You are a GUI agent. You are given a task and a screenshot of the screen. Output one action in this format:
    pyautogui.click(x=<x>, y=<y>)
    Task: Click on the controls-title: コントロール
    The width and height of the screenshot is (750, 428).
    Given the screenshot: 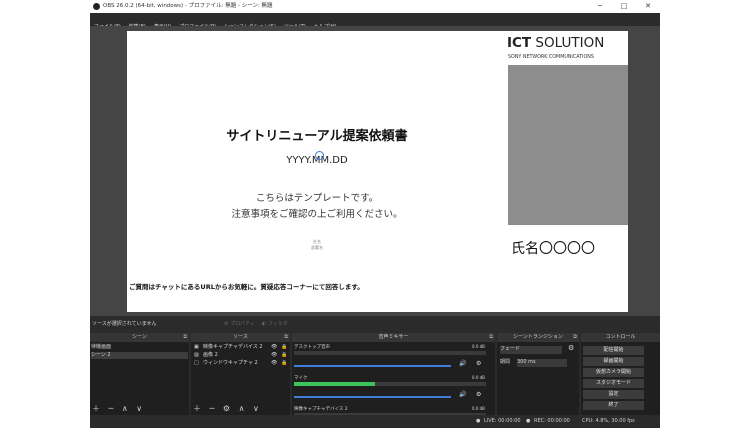 What is the action you would take?
    pyautogui.click(x=620, y=337)
    